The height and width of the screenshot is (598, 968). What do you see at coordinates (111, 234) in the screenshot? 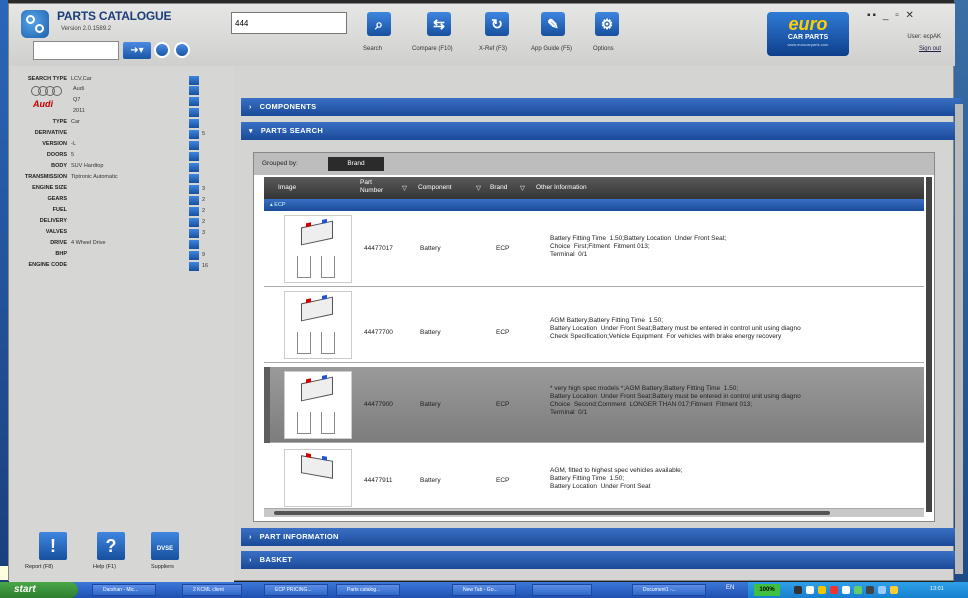
I see `filter-row: VALVES 3` at bounding box center [111, 234].